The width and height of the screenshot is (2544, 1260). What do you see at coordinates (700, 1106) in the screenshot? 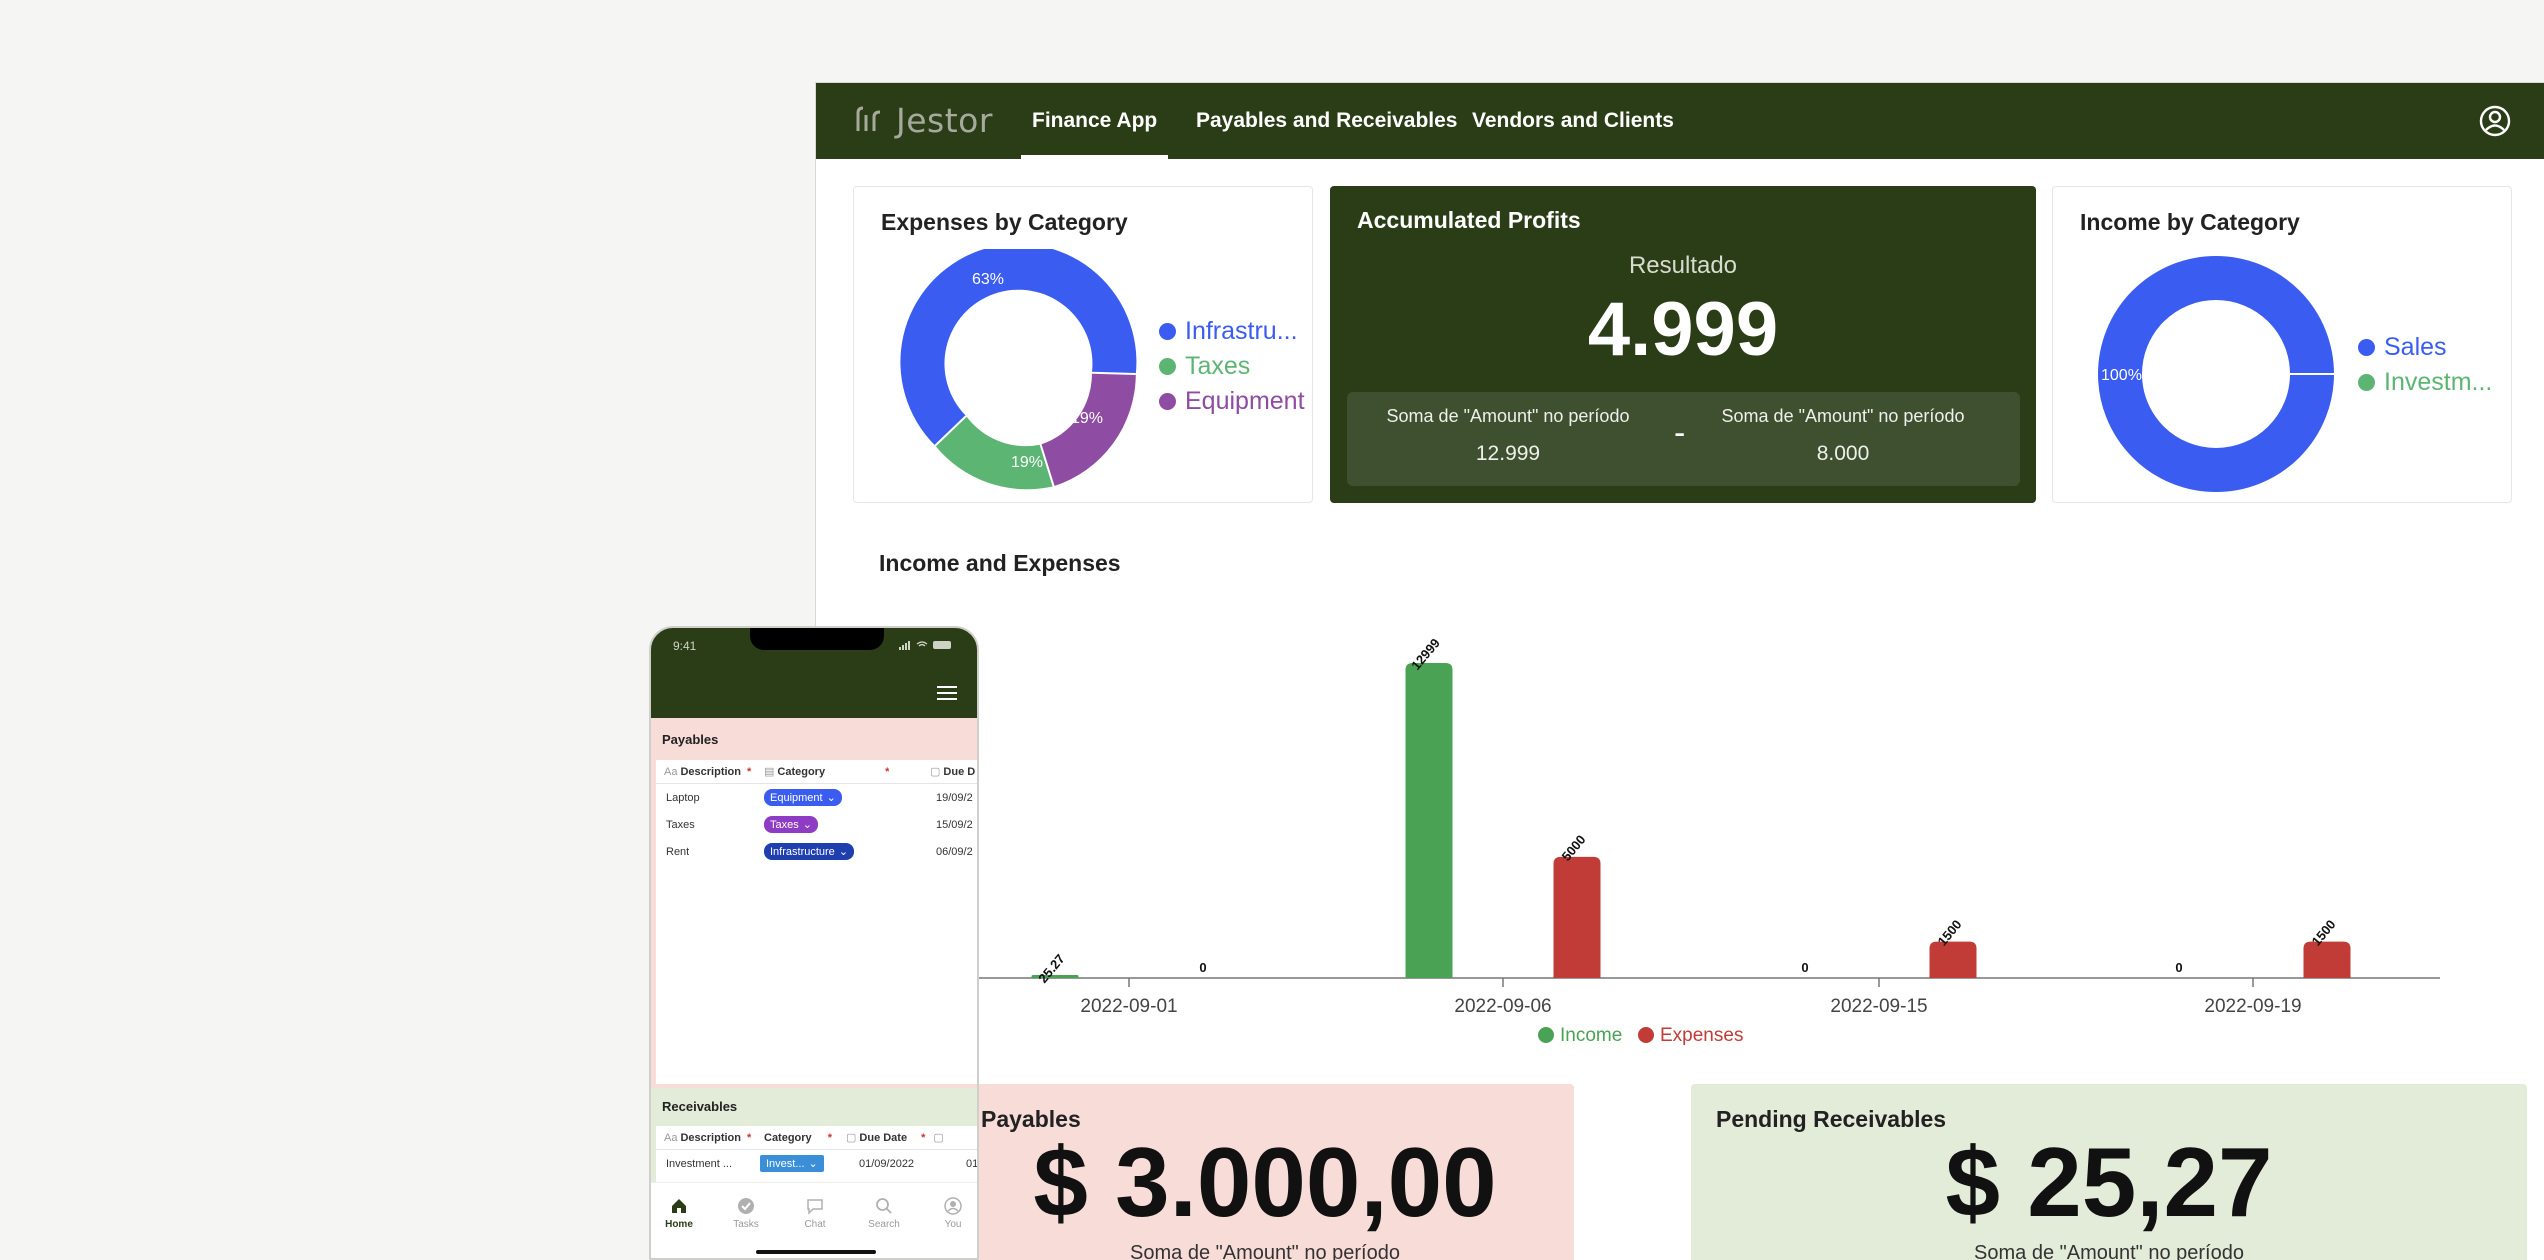
I see `phone-receivables-title: Receivables` at bounding box center [700, 1106].